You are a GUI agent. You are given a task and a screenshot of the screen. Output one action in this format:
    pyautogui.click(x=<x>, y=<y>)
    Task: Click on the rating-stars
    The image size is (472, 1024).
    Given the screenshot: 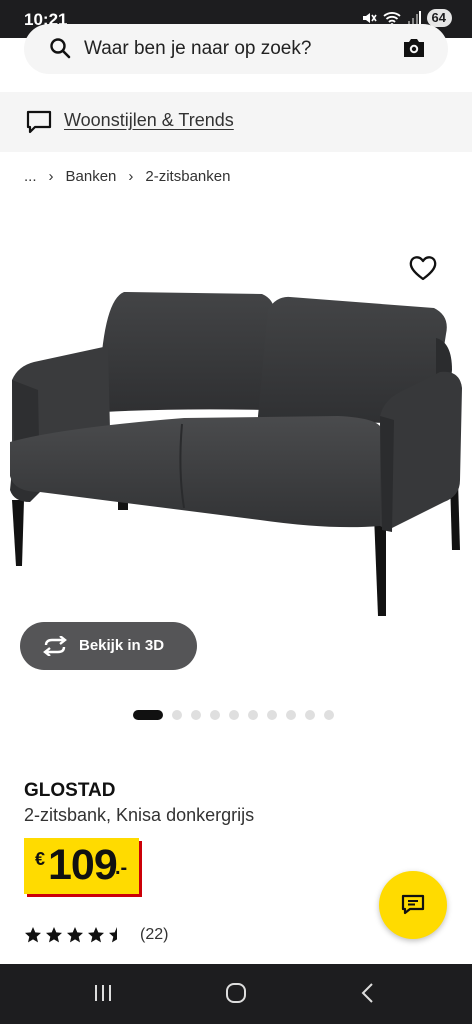 What is the action you would take?
    pyautogui.click(x=75, y=935)
    